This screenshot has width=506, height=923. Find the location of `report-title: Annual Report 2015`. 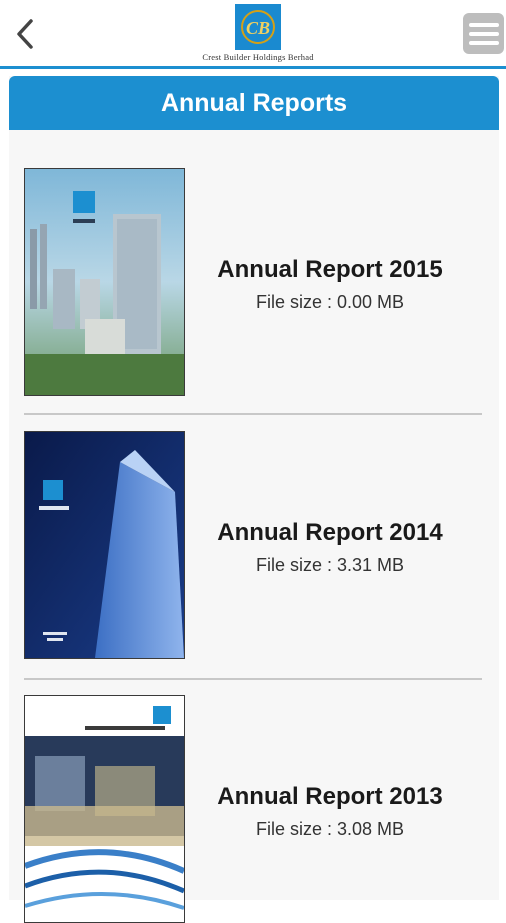

report-title: Annual Report 2015 is located at coordinates (330, 270).